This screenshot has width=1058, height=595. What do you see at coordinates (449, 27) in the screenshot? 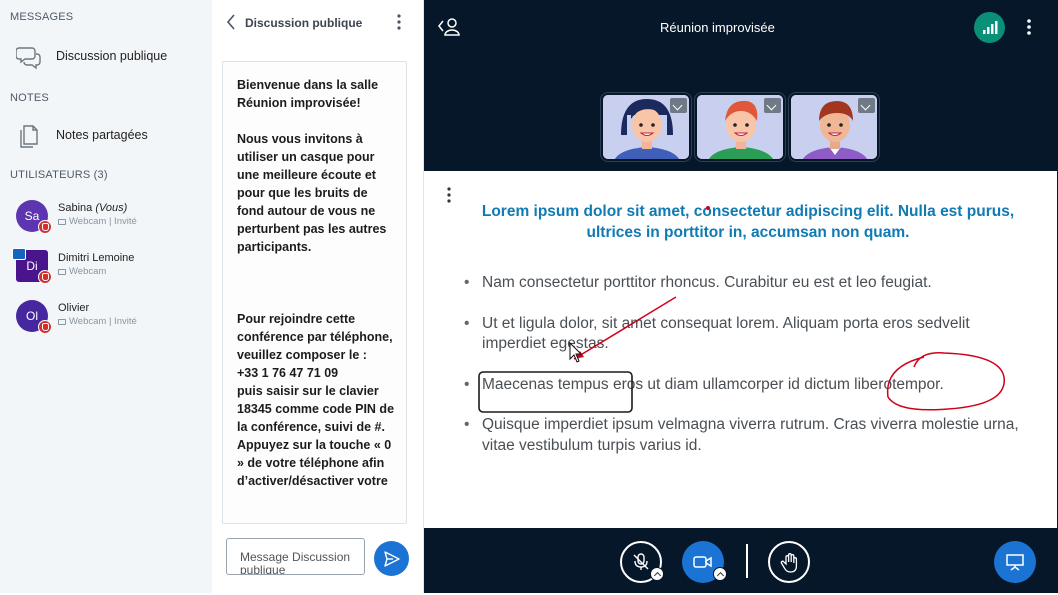
I see `user-list-toggle-icon` at bounding box center [449, 27].